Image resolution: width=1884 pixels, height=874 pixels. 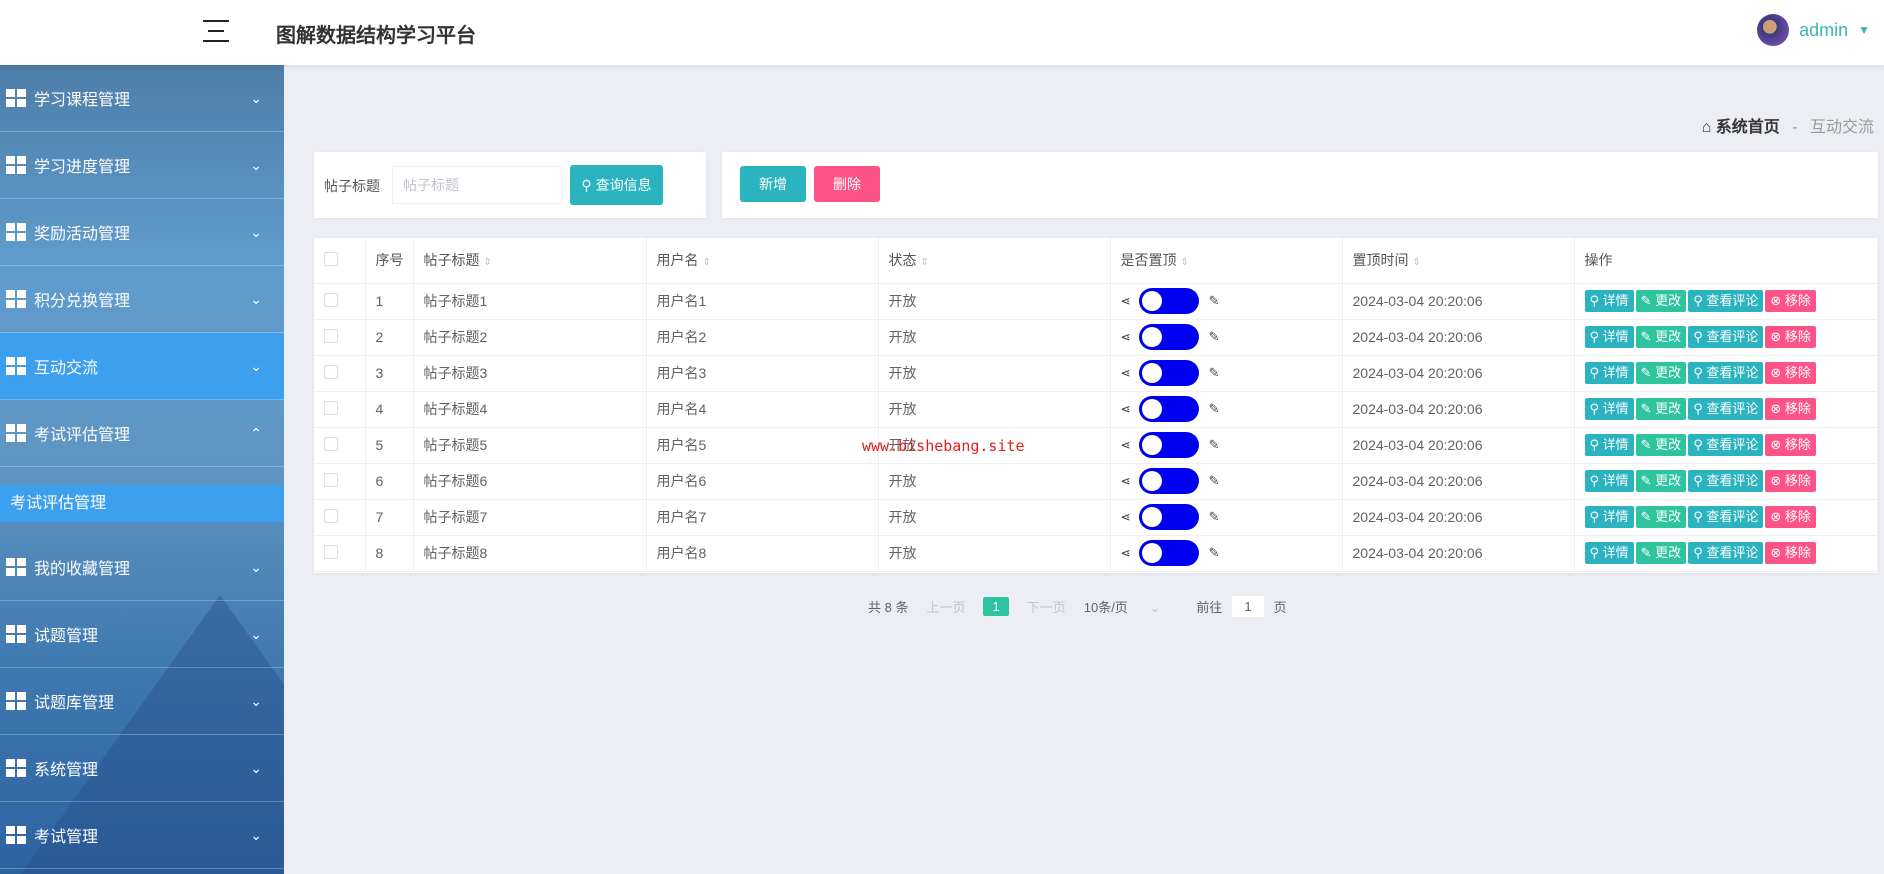 I want to click on breadcrumb-home: 系统首页, so click(x=1748, y=127).